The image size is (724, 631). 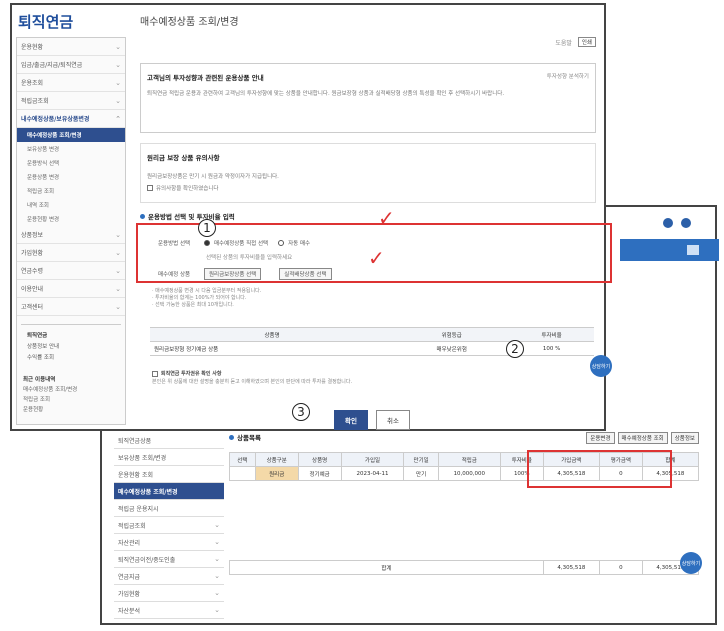 What do you see at coordinates (233, 274) in the screenshot?
I see `select-guaranteed-button: 원리금보장상품 선택` at bounding box center [233, 274].